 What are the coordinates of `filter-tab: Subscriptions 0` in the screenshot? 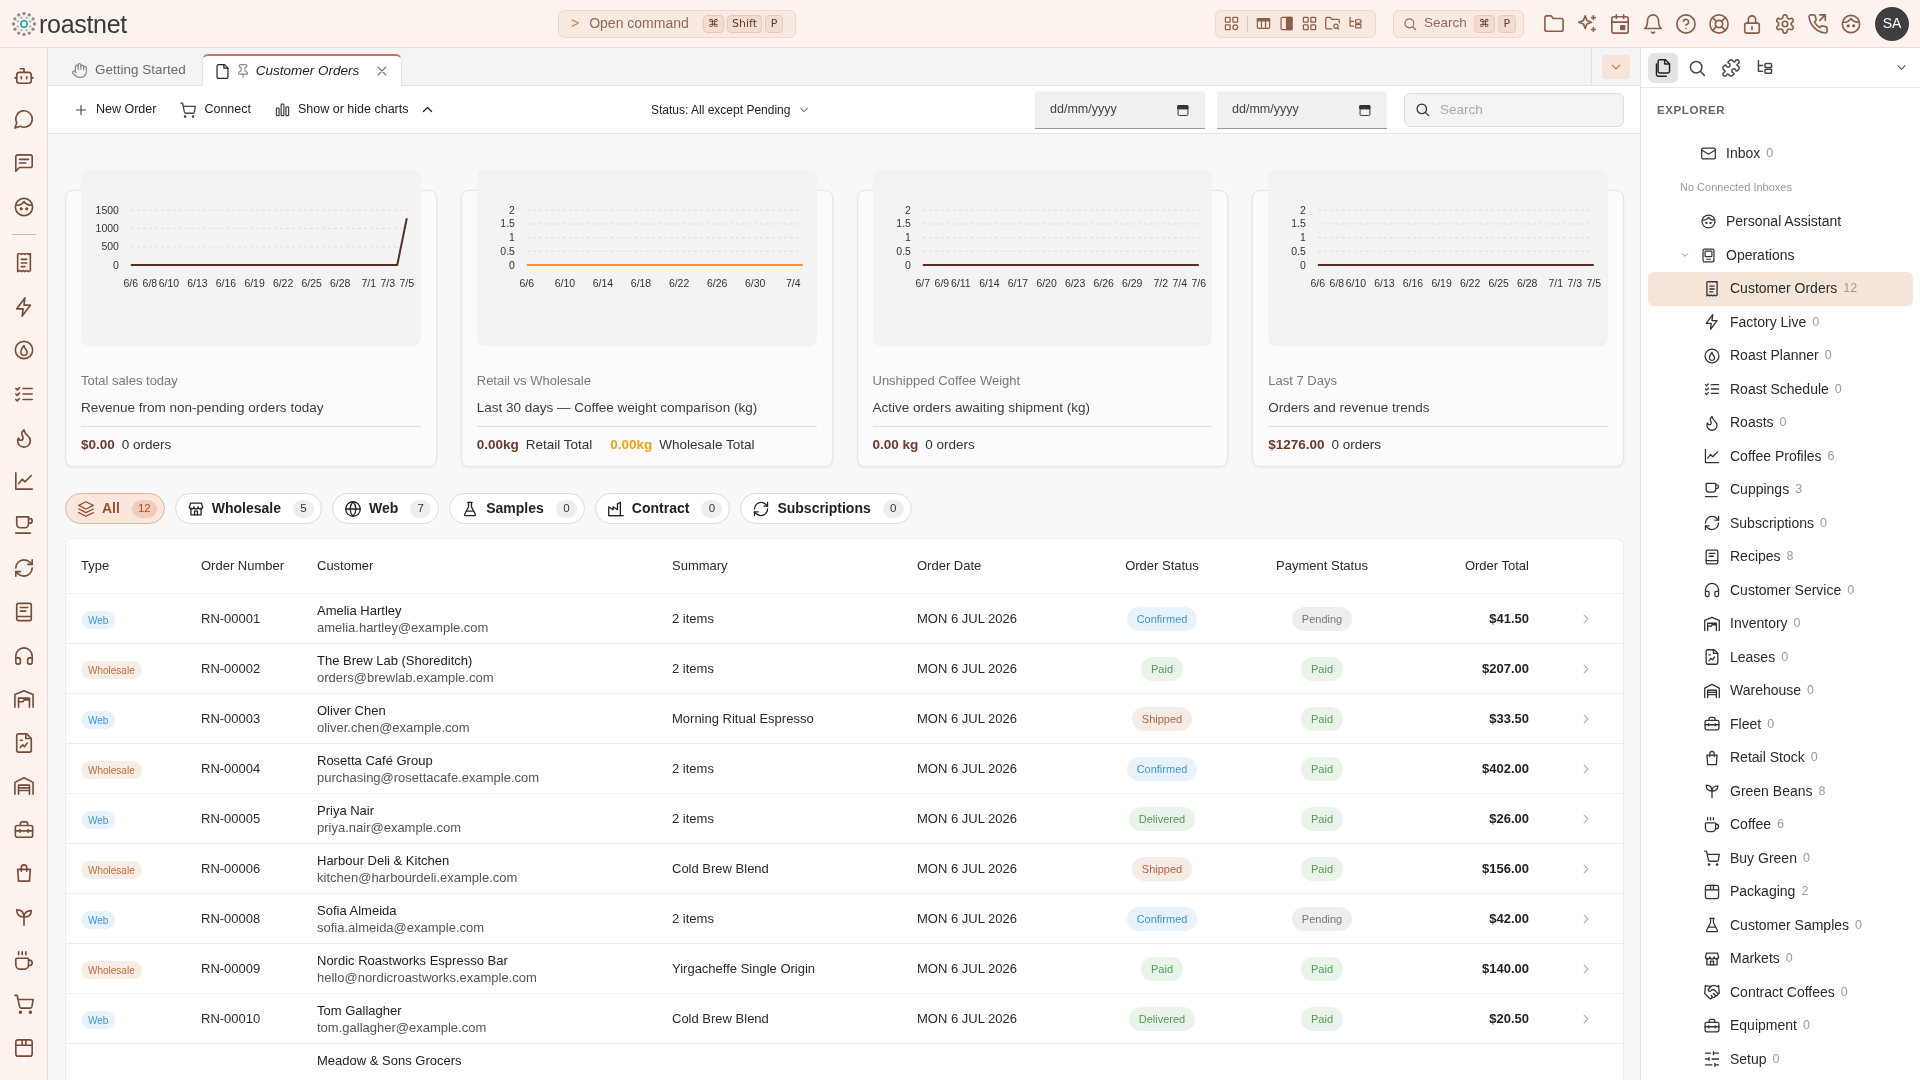 It's located at (826, 508).